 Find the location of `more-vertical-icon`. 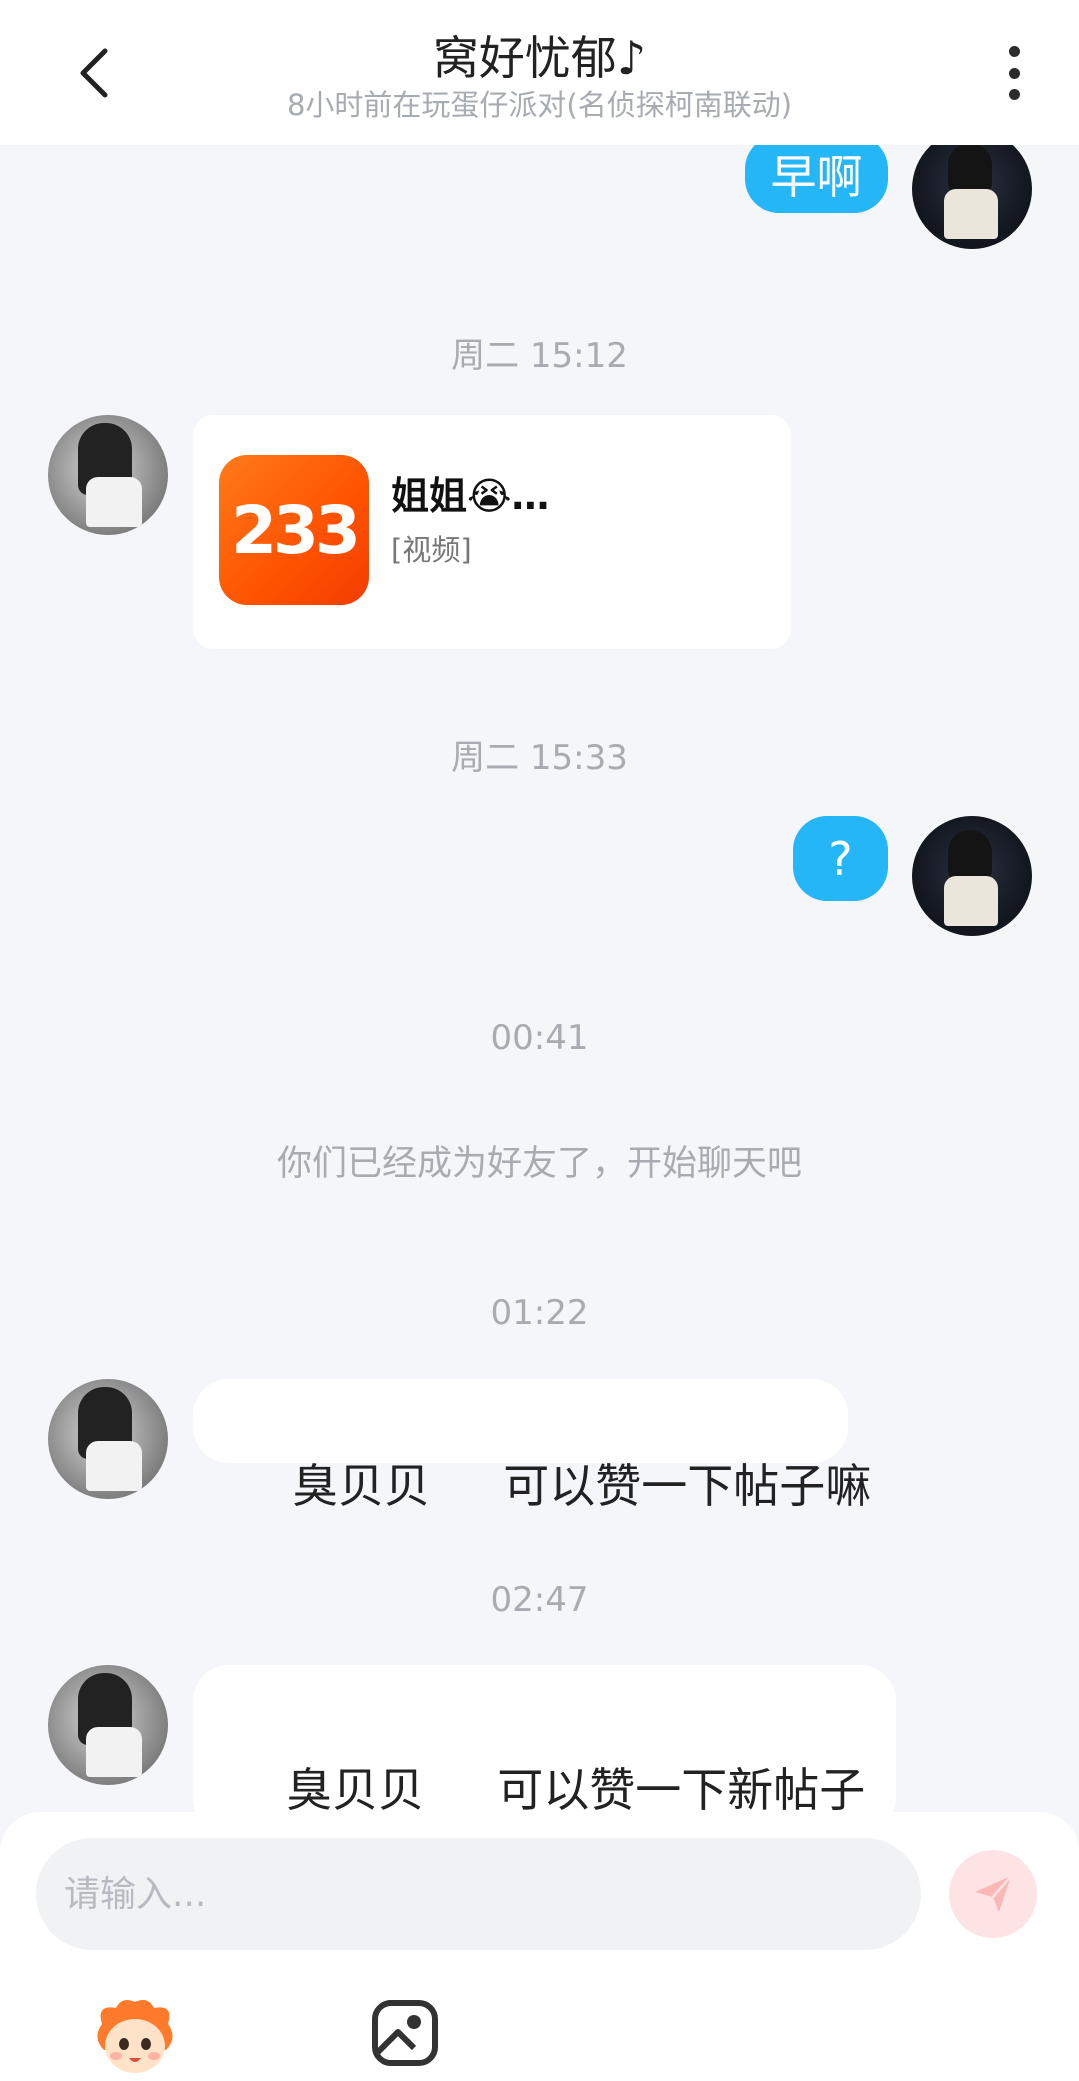

more-vertical-icon is located at coordinates (1014, 51).